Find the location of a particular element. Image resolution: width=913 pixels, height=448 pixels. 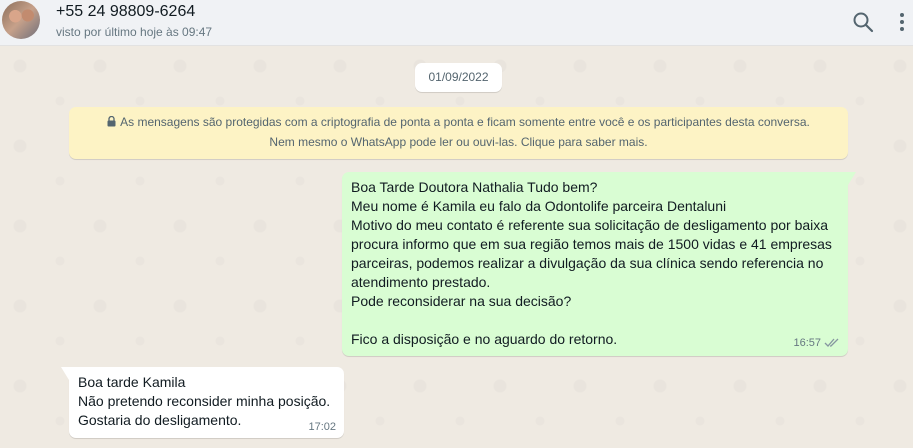

last-seen-status: visto por último hoje às 09:47 is located at coordinates (134, 32).